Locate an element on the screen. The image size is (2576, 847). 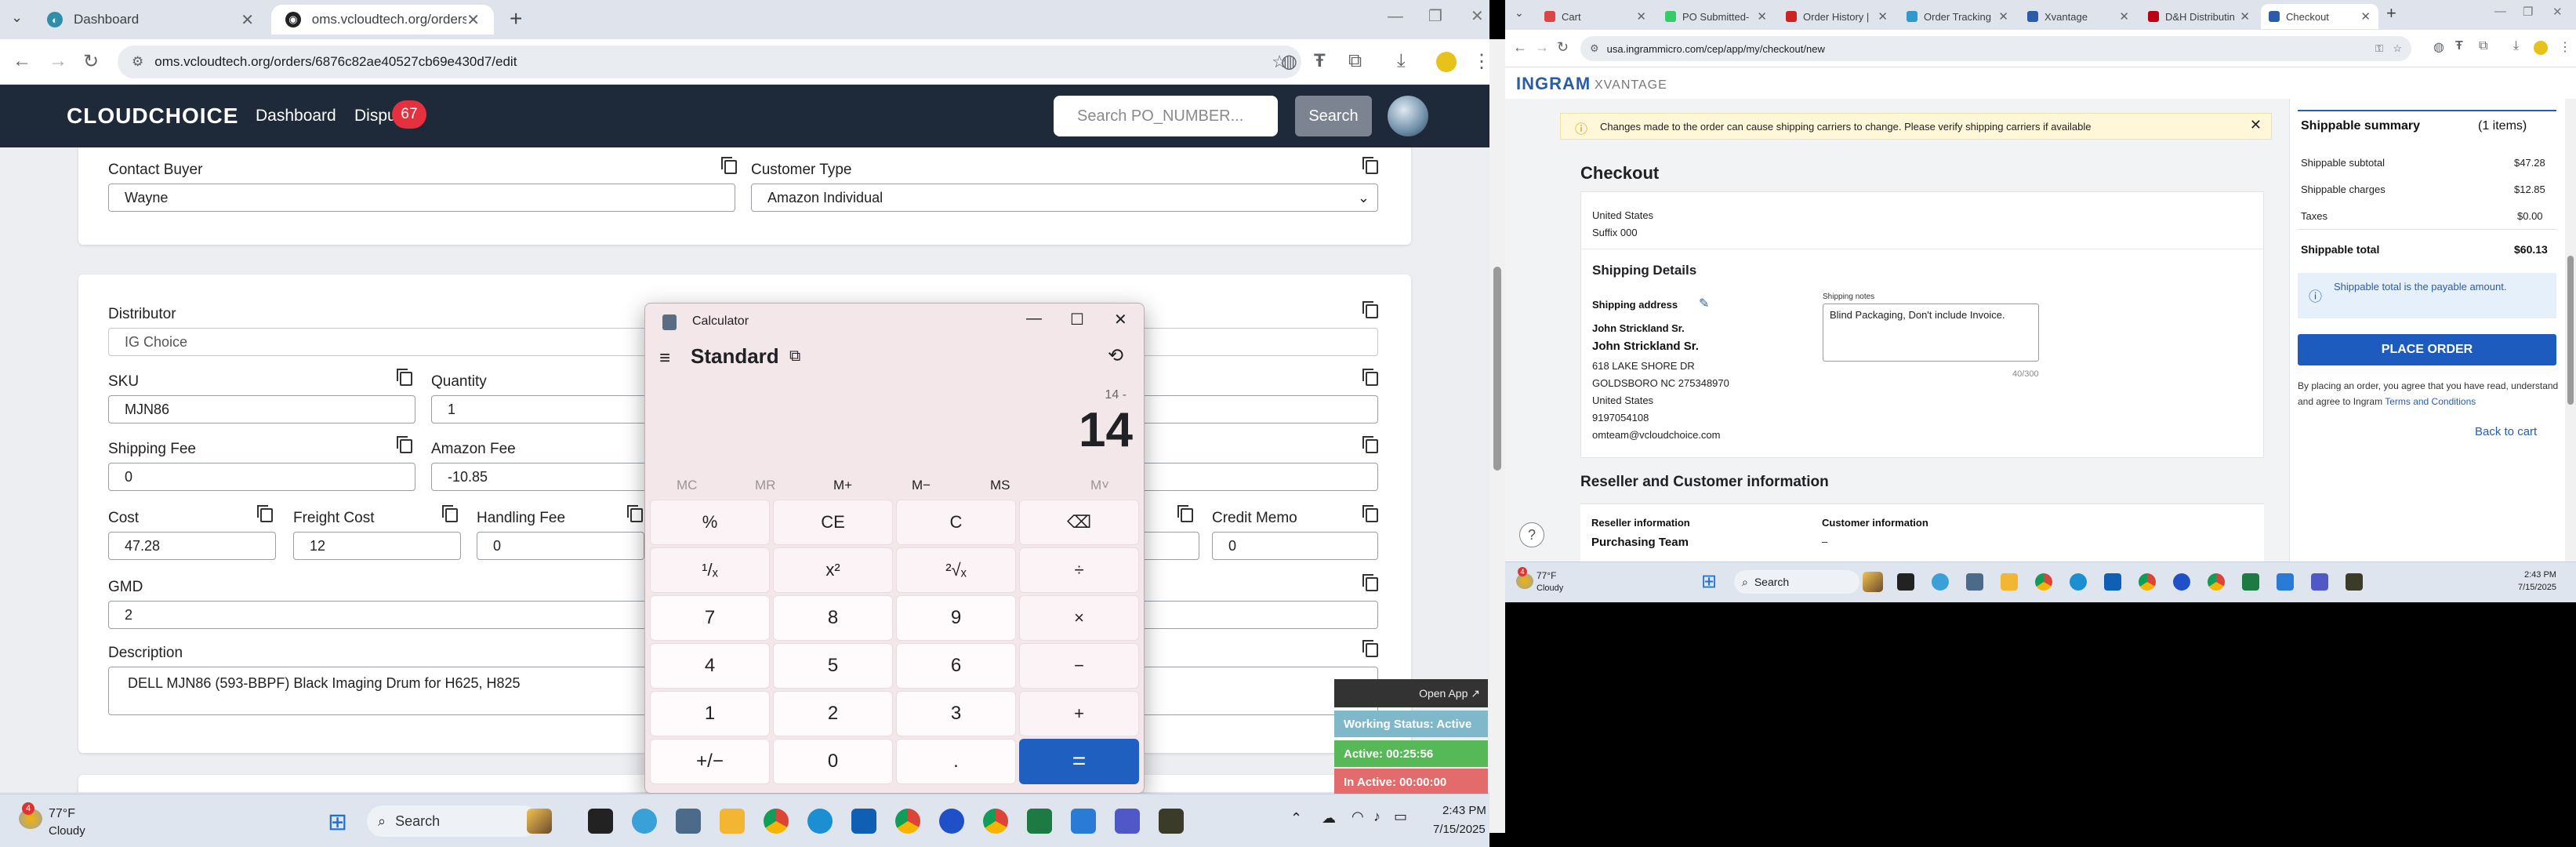
digit-5-button: 5 is located at coordinates (833, 666).